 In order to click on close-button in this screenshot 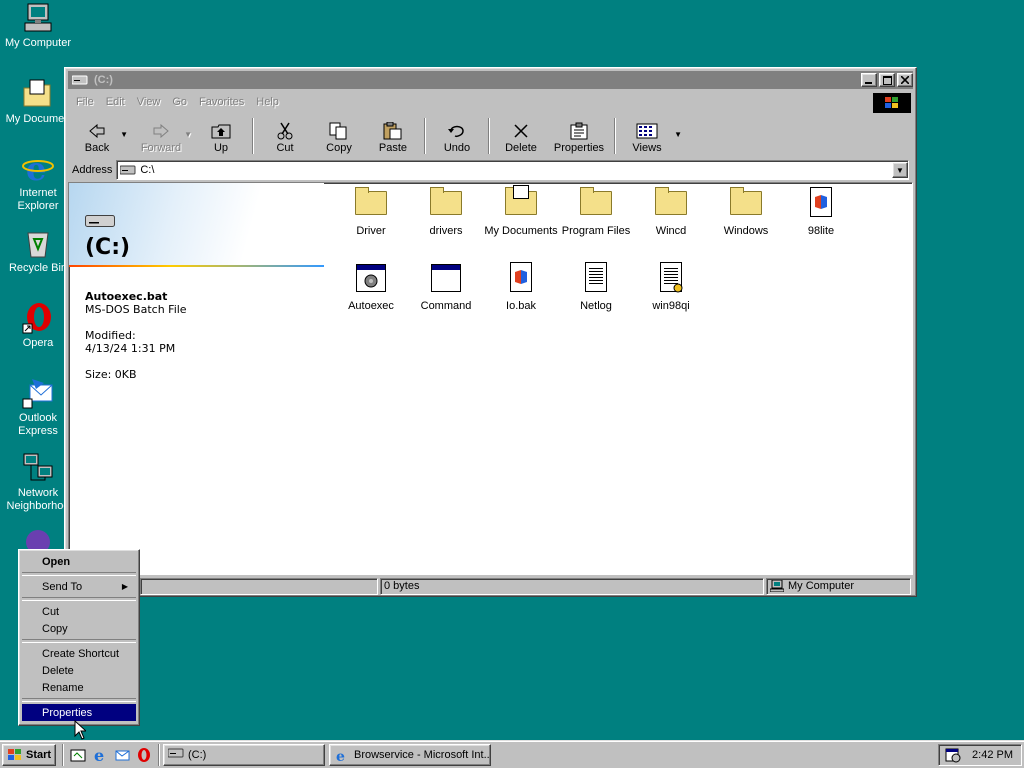, I will do `click(905, 80)`.